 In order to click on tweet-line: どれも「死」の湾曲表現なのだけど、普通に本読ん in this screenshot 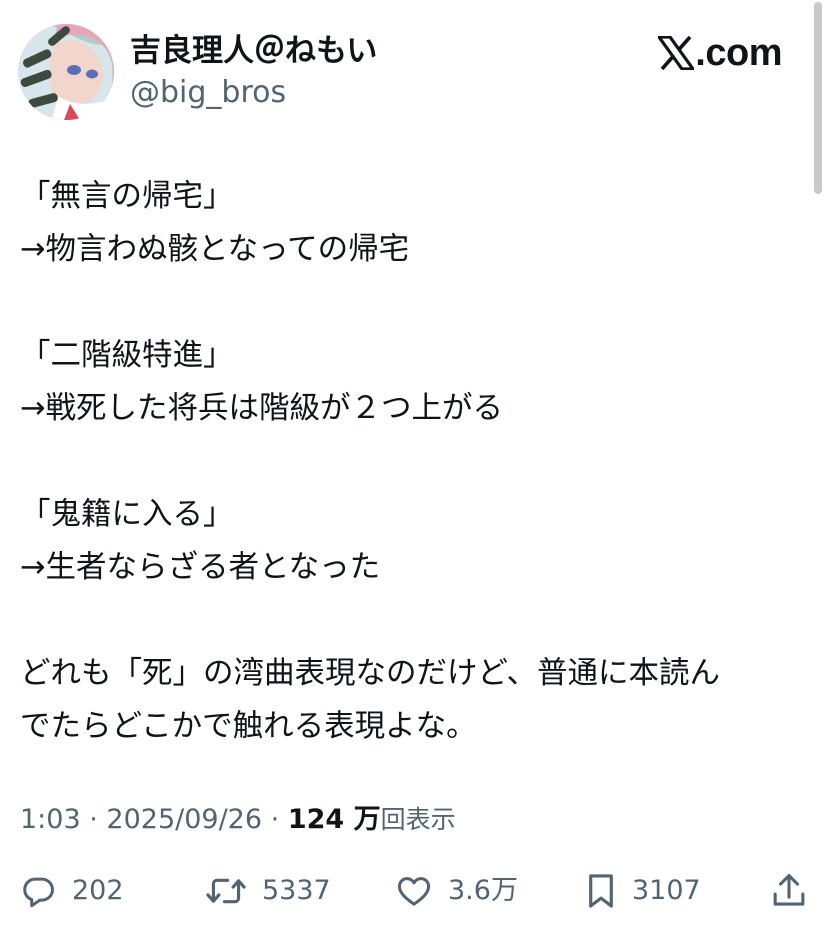, I will do `click(370, 673)`.